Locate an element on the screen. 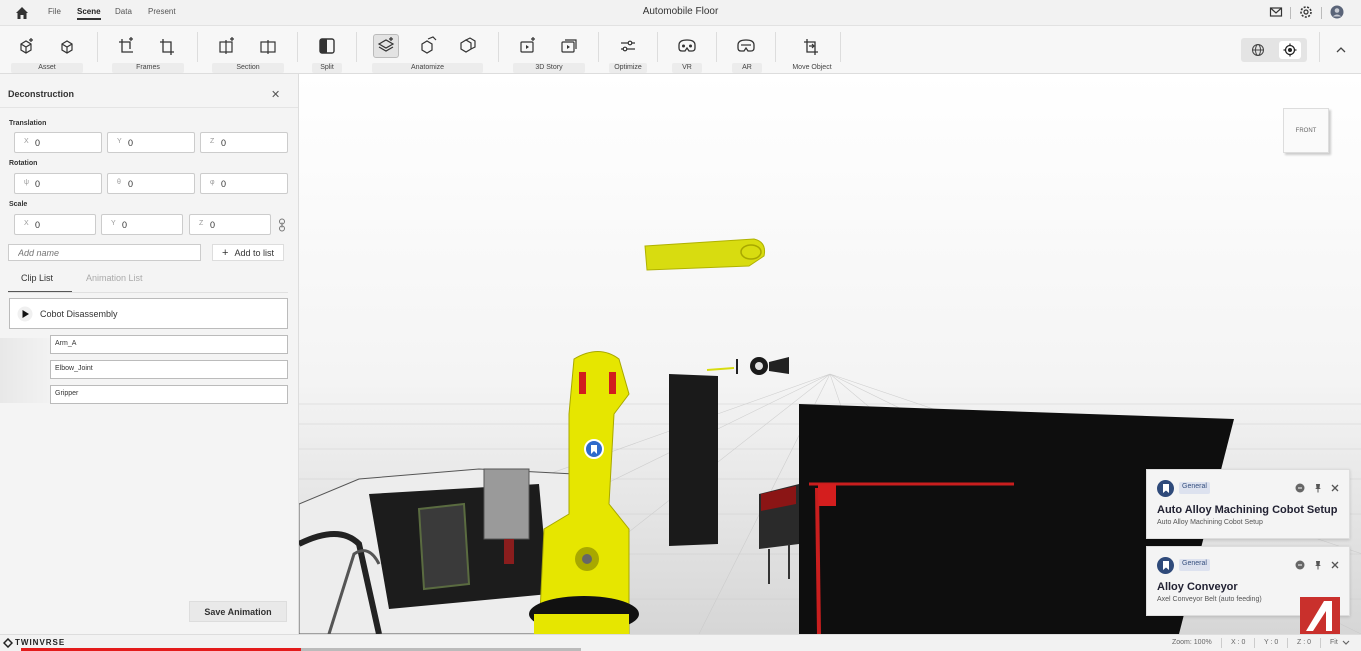 This screenshot has width=1361, height=651. avatar is located at coordinates (1337, 12).